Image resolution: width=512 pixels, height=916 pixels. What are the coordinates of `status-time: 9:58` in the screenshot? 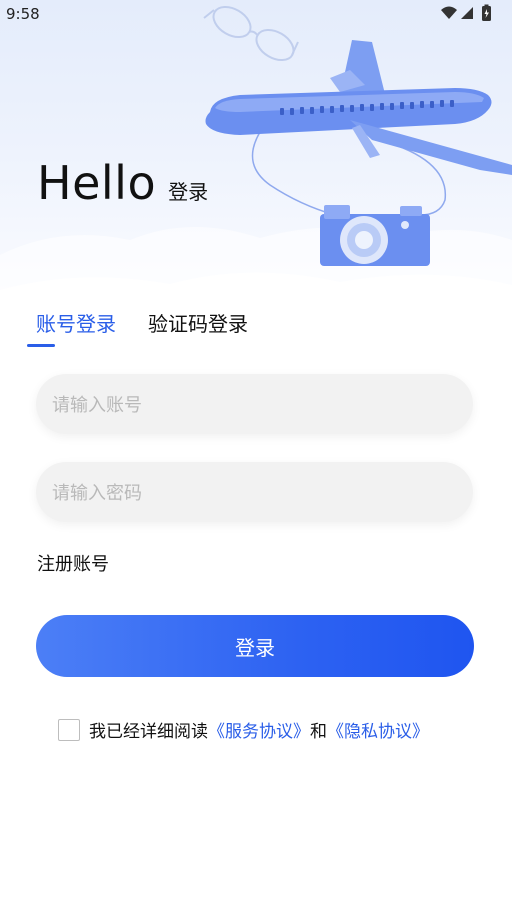 It's located at (23, 14).